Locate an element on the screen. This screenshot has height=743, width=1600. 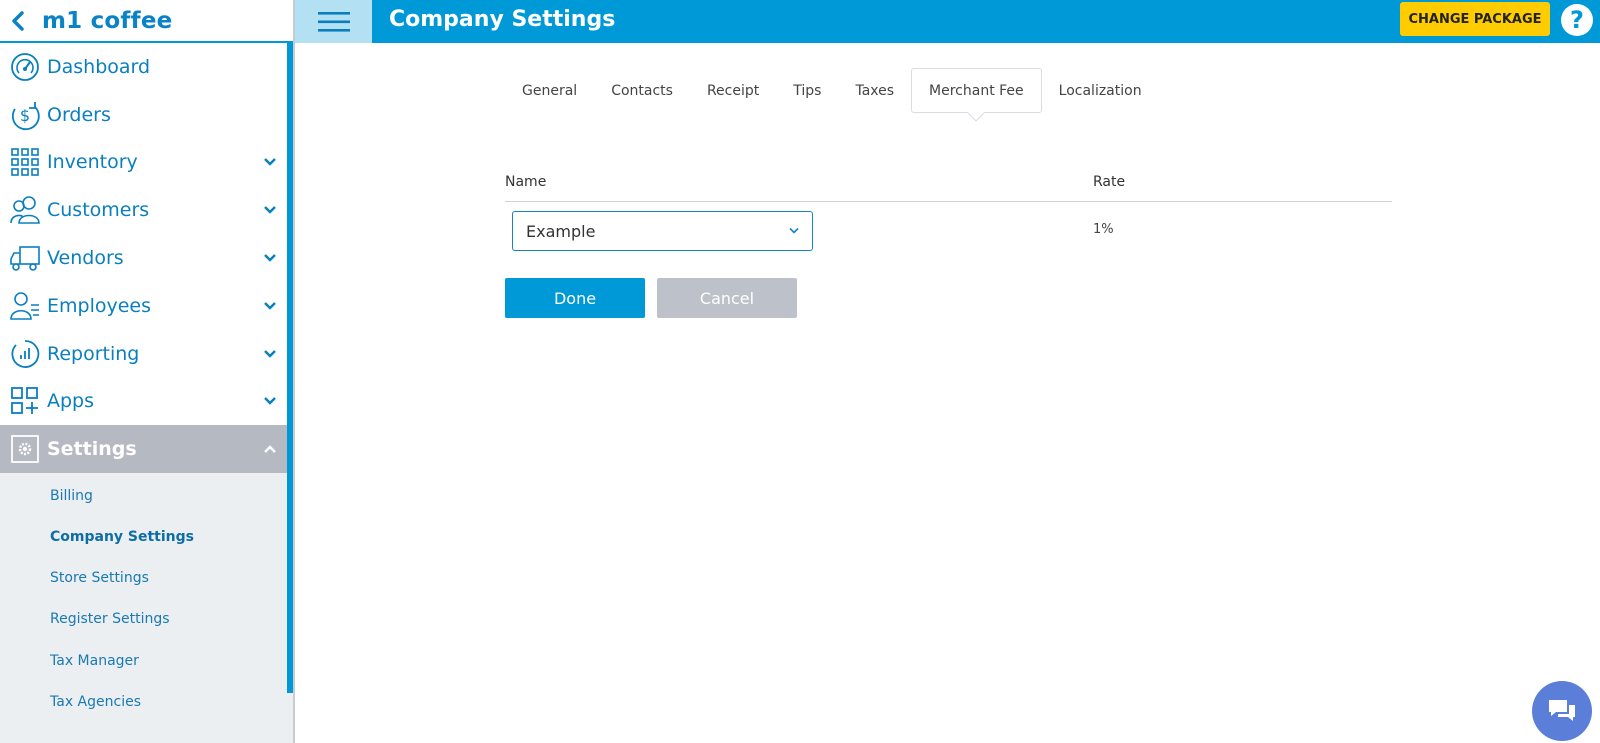
subnav-company-settings: Company Settings is located at coordinates (146, 536).